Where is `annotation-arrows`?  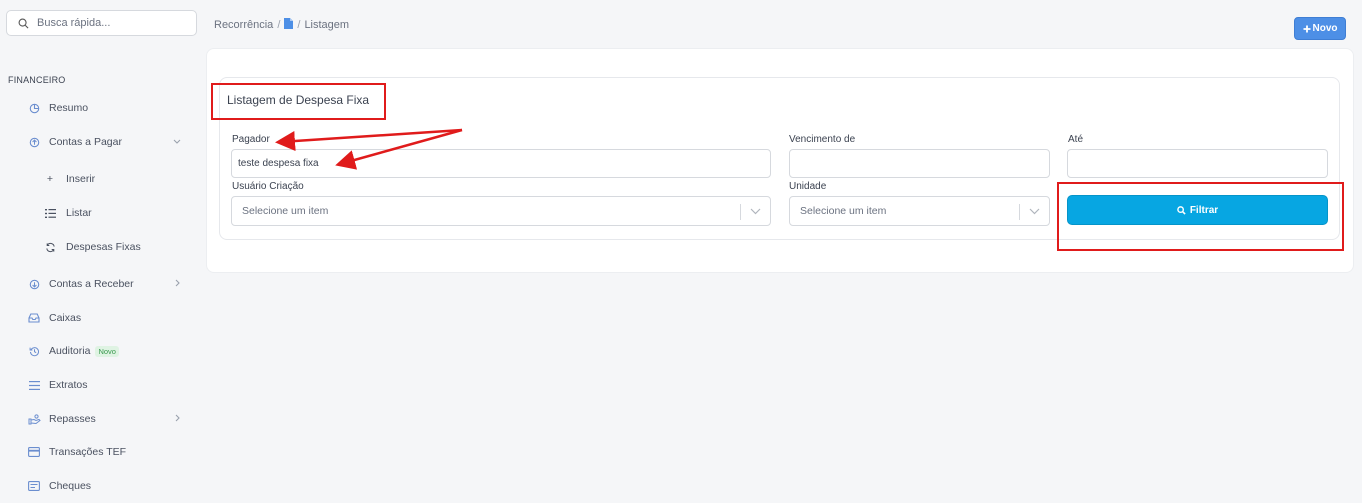
annotation-arrows is located at coordinates (369, 149).